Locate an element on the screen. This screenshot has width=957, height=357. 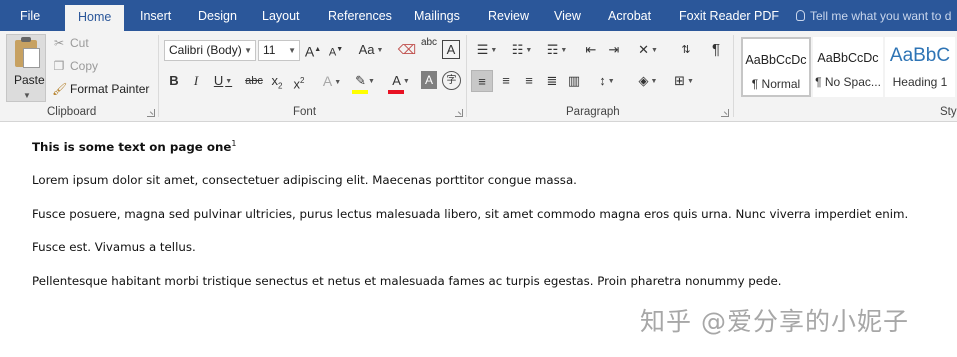
tell-me-box: Tell me what you want to d is located at coordinates (873, 15).